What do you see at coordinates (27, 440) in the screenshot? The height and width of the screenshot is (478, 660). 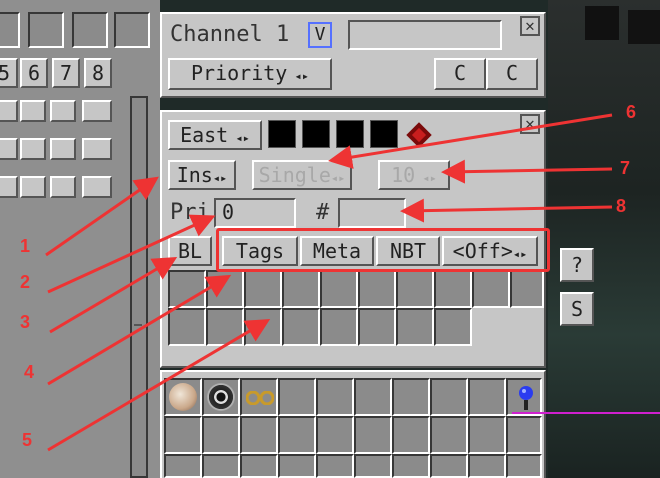 I see `callout-number-5: 5` at bounding box center [27, 440].